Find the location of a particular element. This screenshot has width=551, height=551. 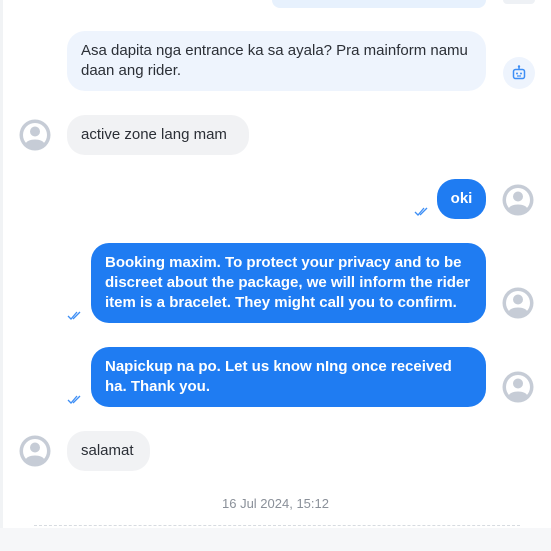

message-bubble-customer: salamat is located at coordinates (108, 451).